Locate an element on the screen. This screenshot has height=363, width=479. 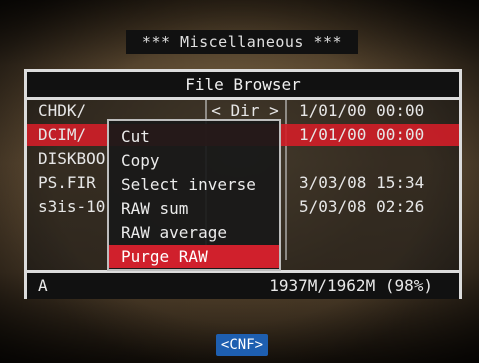
file-date: 5/03/08 02:26 is located at coordinates (362, 206).